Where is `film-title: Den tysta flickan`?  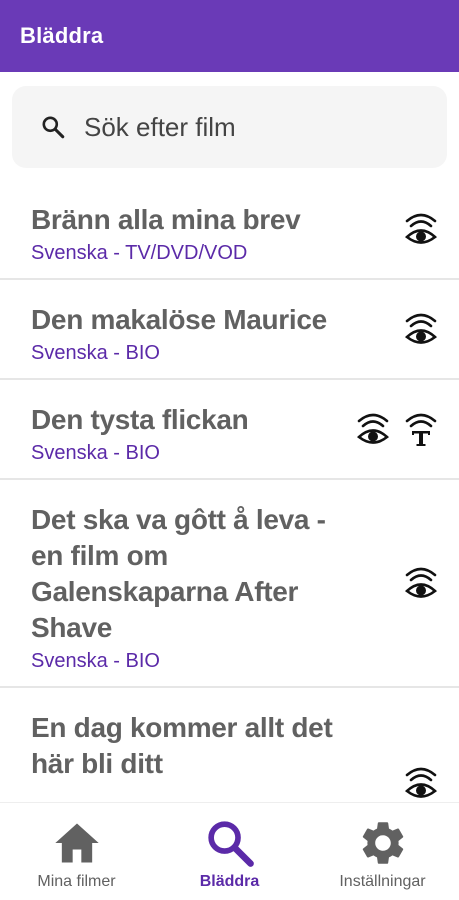
film-title: Den tysta flickan is located at coordinates (140, 419).